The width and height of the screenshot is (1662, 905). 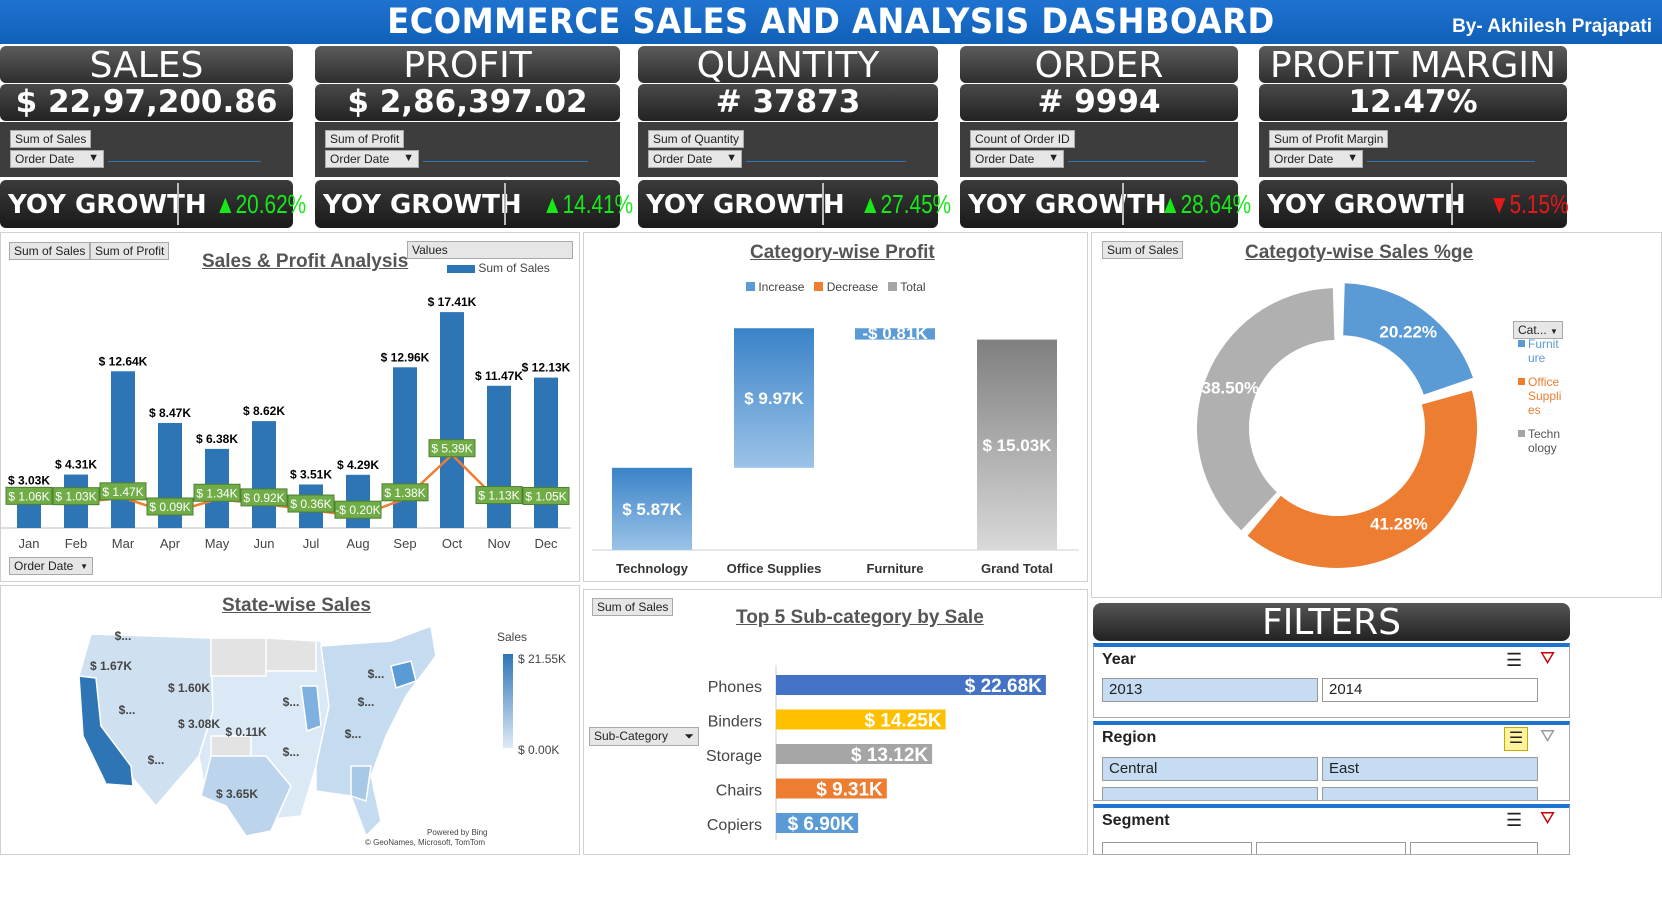 I want to click on donut-legend-item: Furnit ure, so click(x=1542, y=351).